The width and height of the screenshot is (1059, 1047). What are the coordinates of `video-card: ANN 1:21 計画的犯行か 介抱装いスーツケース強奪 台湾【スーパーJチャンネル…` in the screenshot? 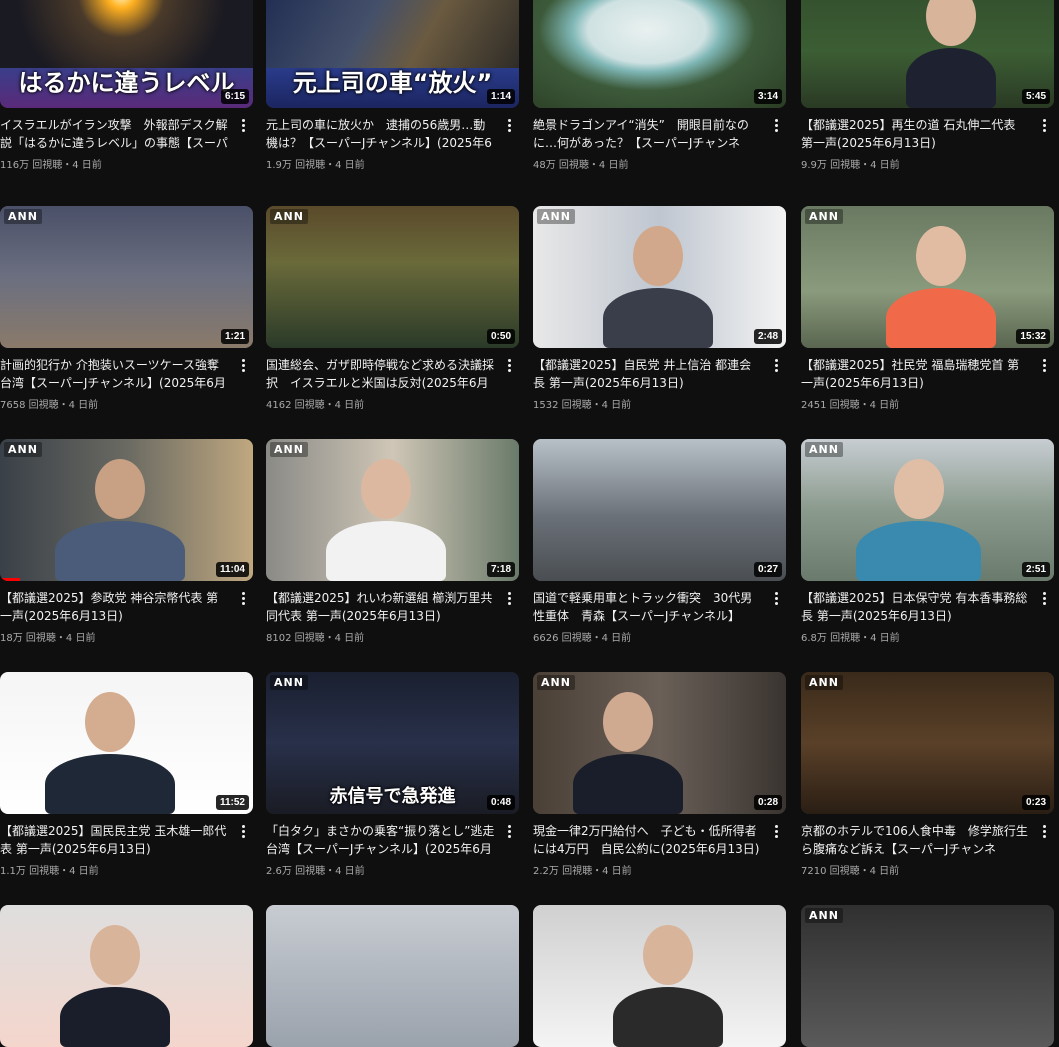 It's located at (126, 308).